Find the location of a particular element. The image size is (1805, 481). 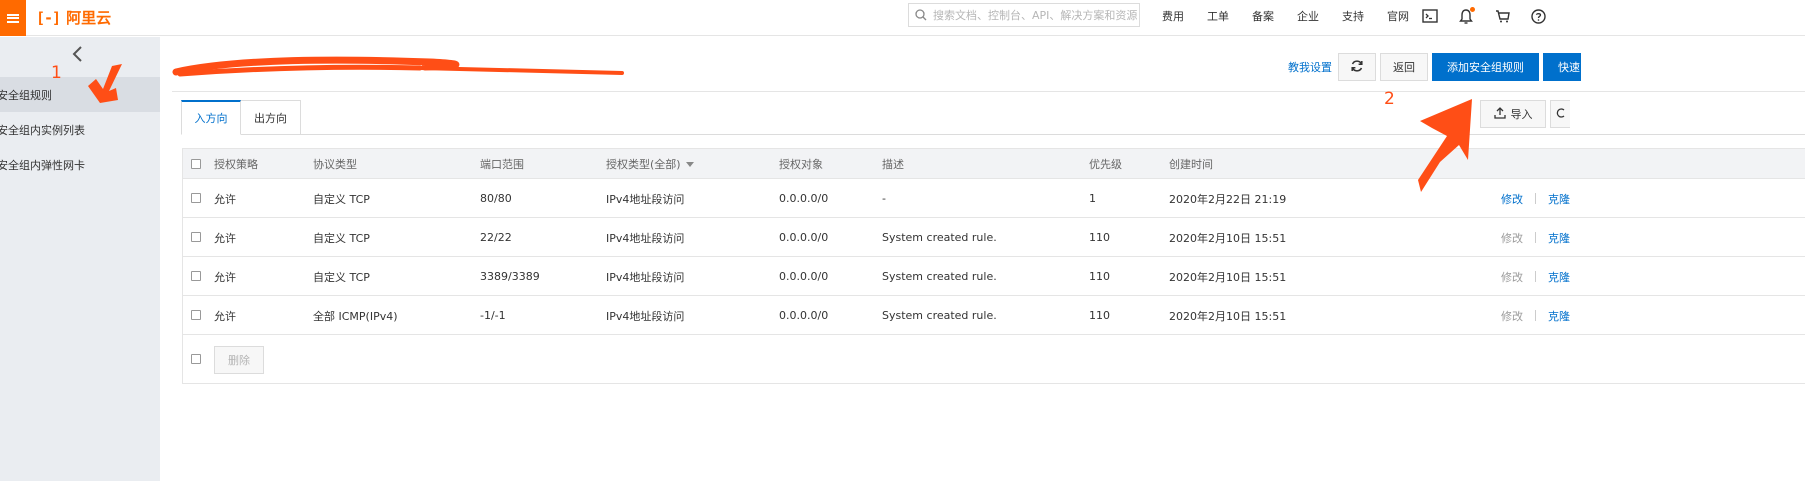

top-link-billing: 费用 is located at coordinates (1173, 16).